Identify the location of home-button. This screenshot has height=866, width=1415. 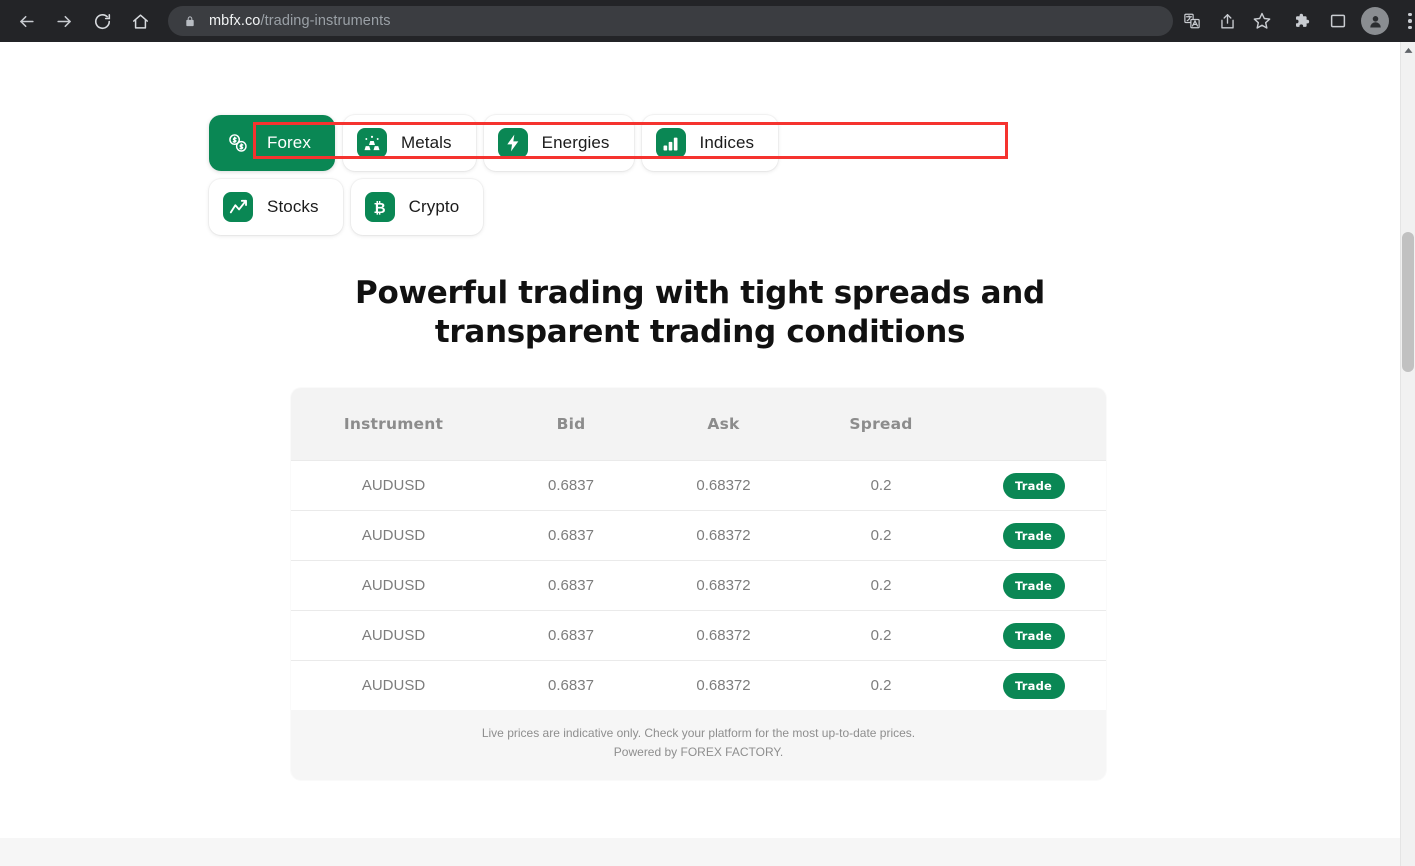
(140, 21).